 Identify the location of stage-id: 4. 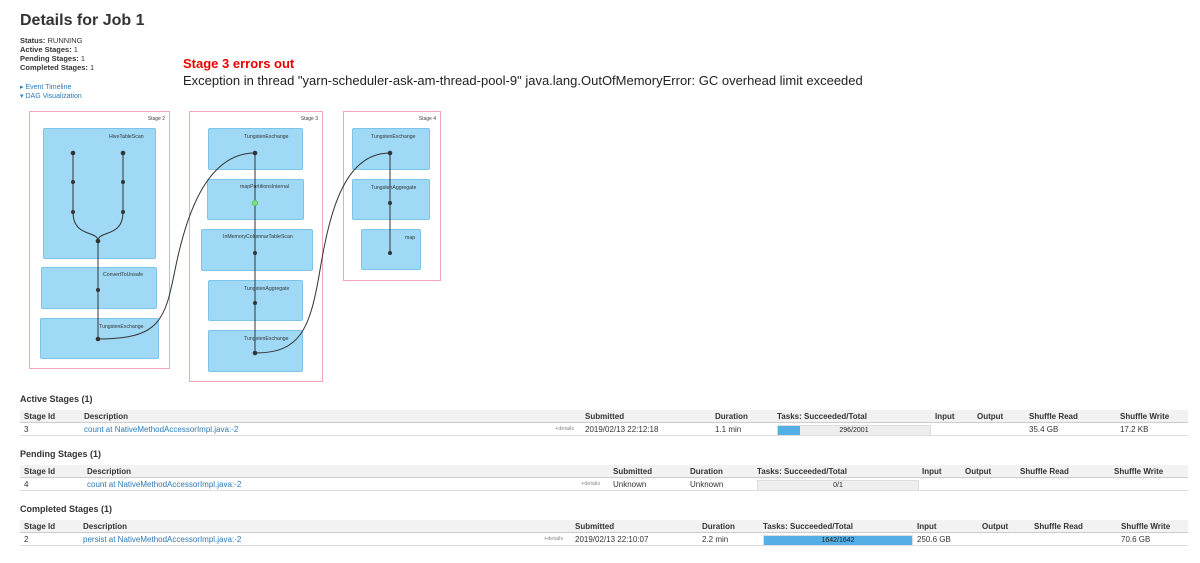
(26, 484).